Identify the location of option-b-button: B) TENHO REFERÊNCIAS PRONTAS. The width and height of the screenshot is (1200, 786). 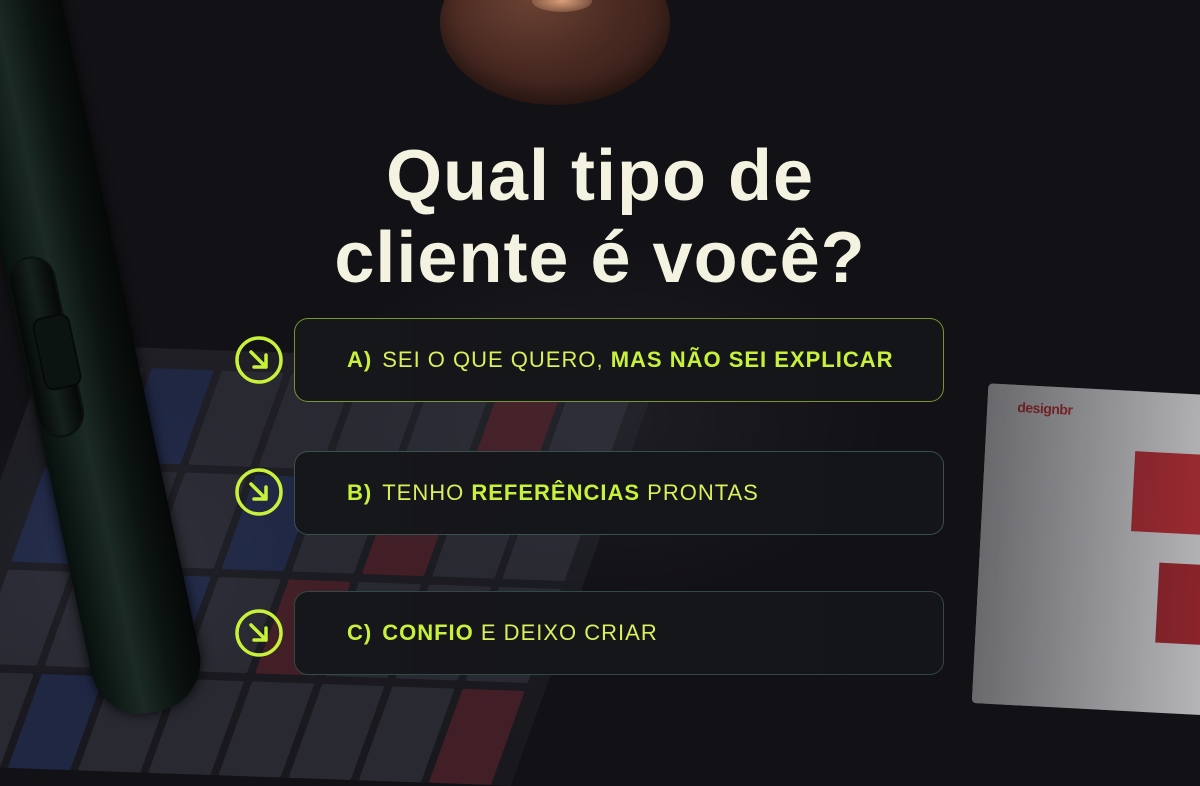
(619, 493).